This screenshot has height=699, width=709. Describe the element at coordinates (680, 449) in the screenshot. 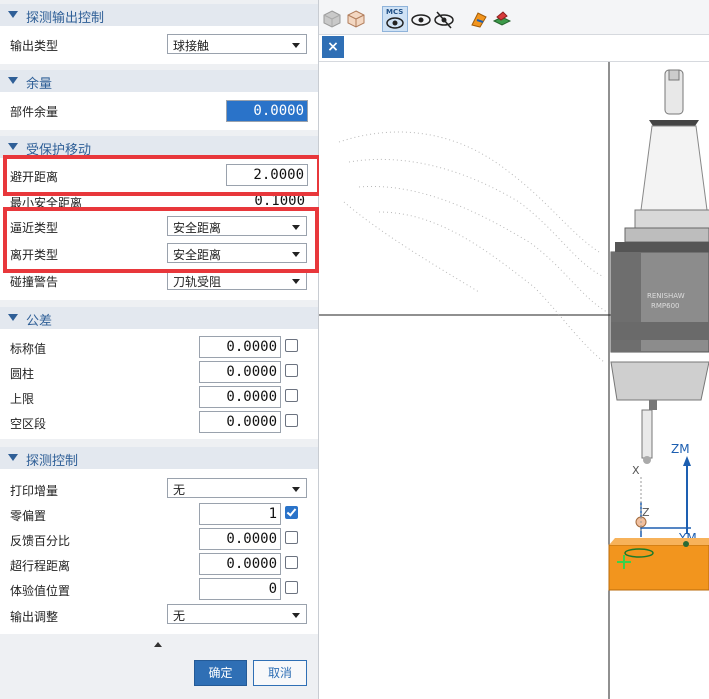

I see `axis-label-zm: ZM` at that location.